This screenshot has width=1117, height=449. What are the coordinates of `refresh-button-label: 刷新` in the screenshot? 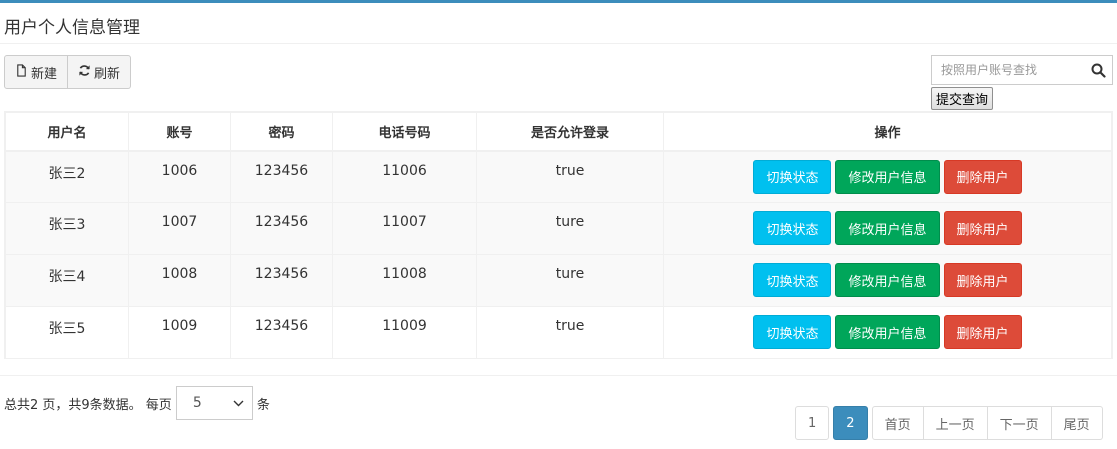 It's located at (107, 74).